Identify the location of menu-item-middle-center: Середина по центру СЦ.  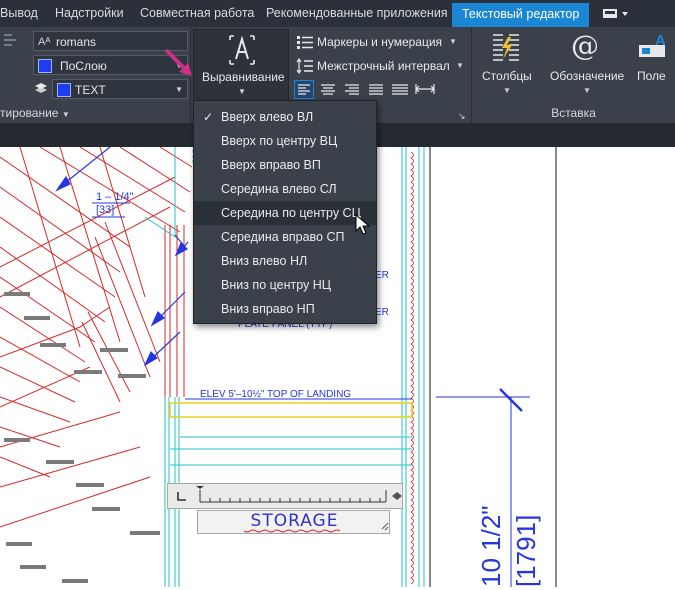
(285, 213).